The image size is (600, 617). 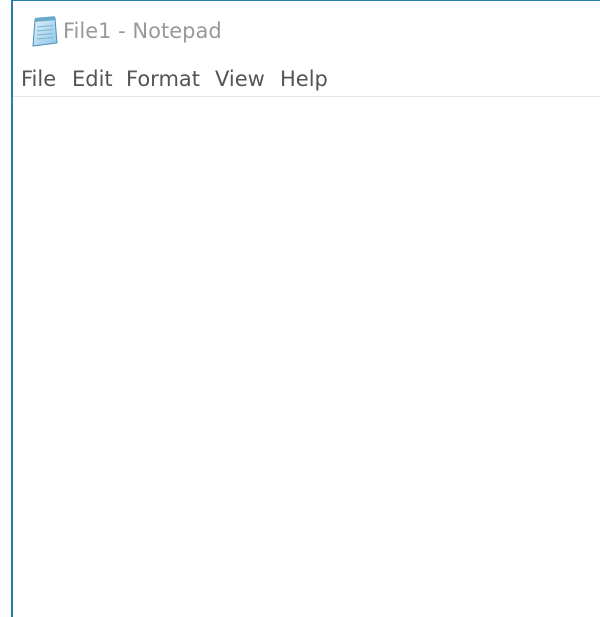 What do you see at coordinates (240, 79) in the screenshot?
I see `menu-view: View` at bounding box center [240, 79].